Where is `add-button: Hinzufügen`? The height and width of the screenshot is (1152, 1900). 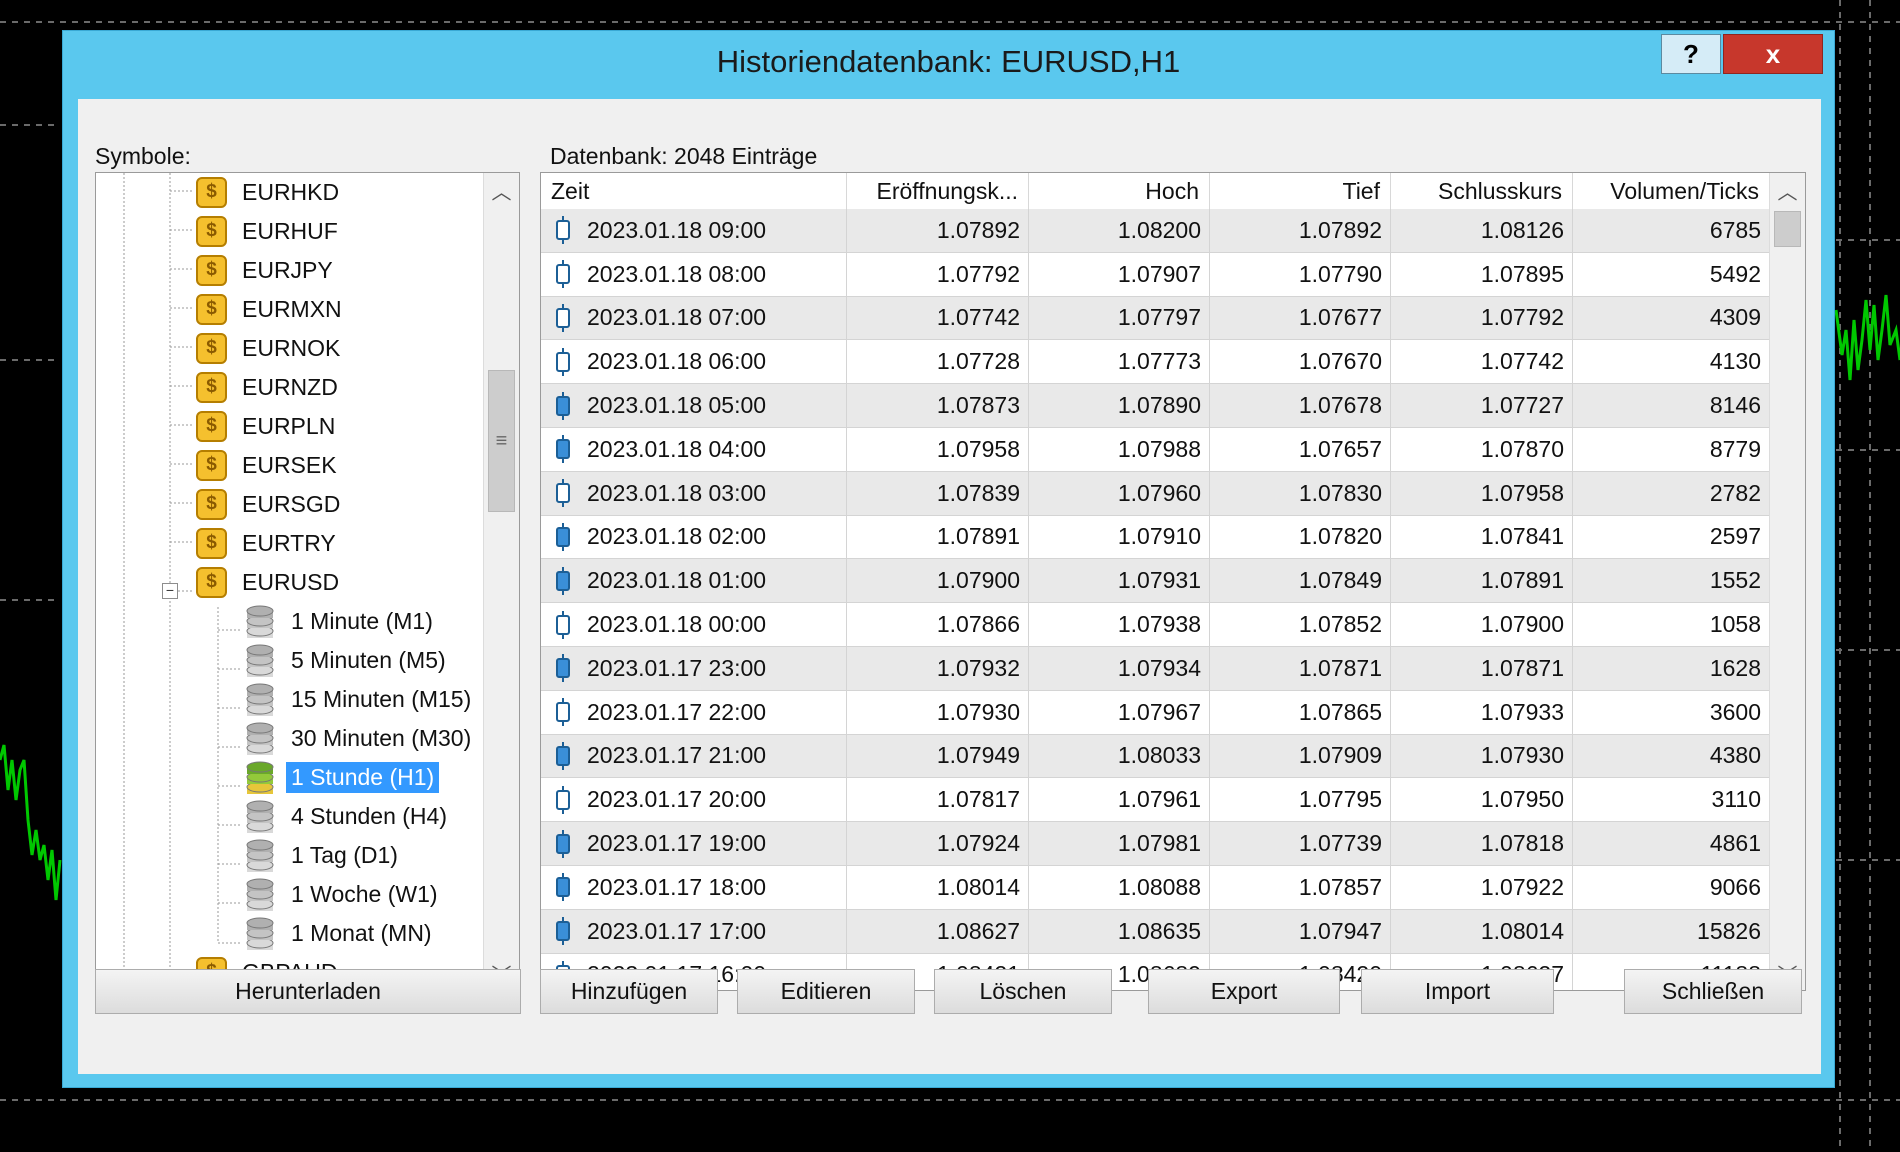
add-button: Hinzufügen is located at coordinates (629, 991).